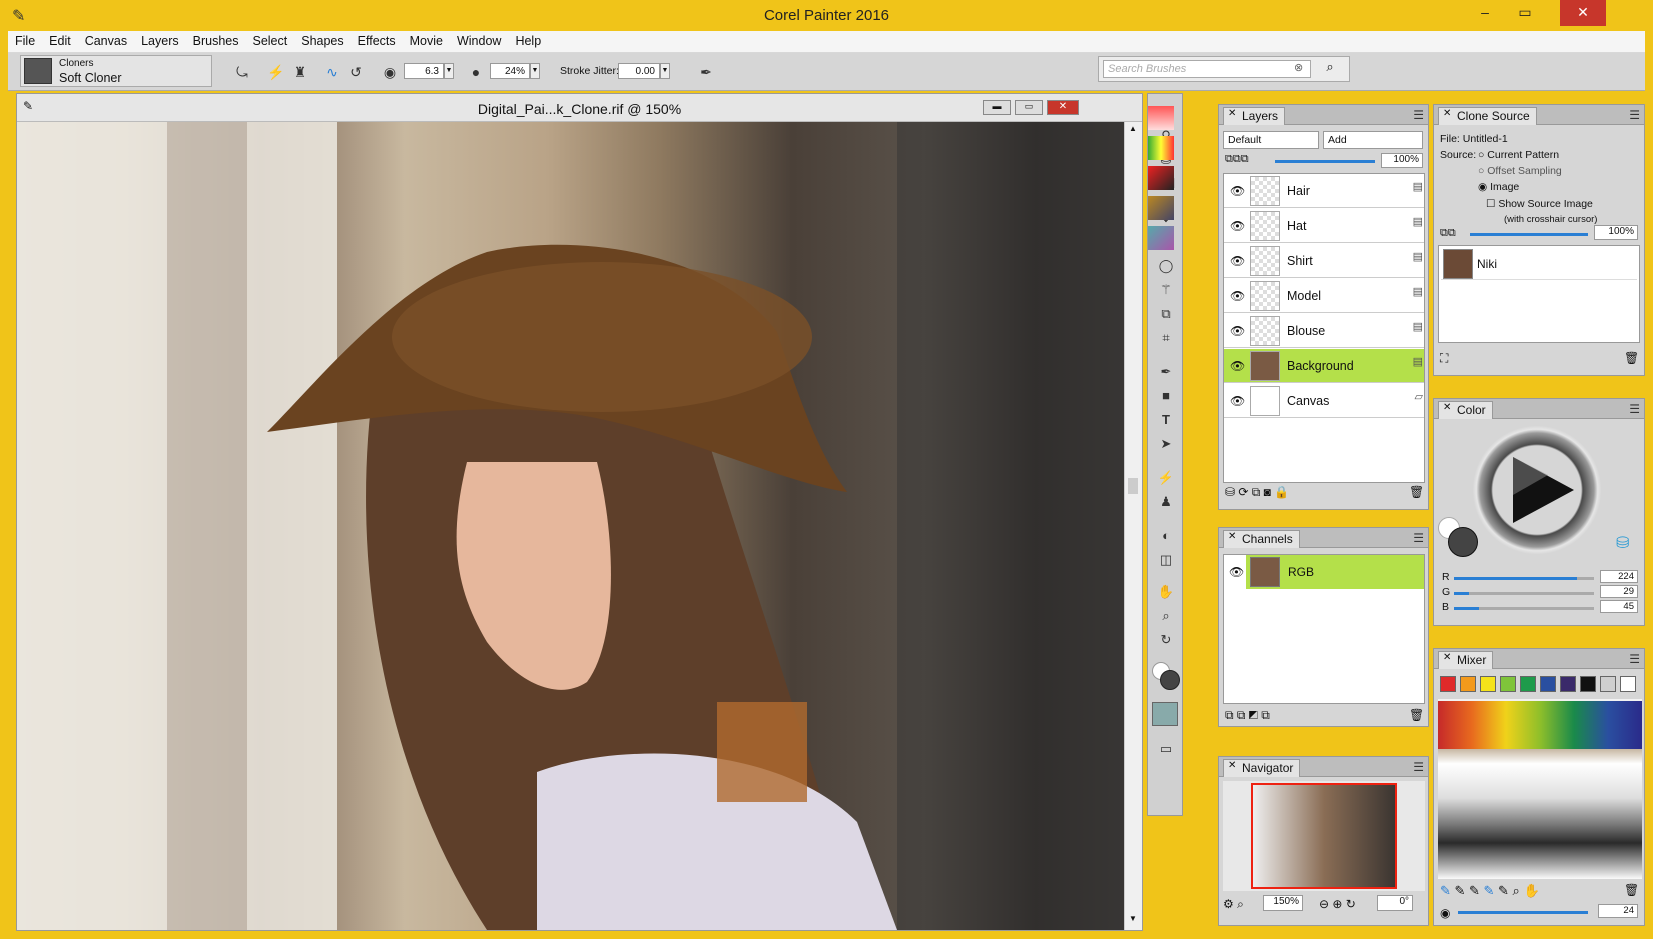 Image resolution: width=1653 pixels, height=939 pixels. I want to click on delete-channel-icon: 🗑, so click(1416, 715).